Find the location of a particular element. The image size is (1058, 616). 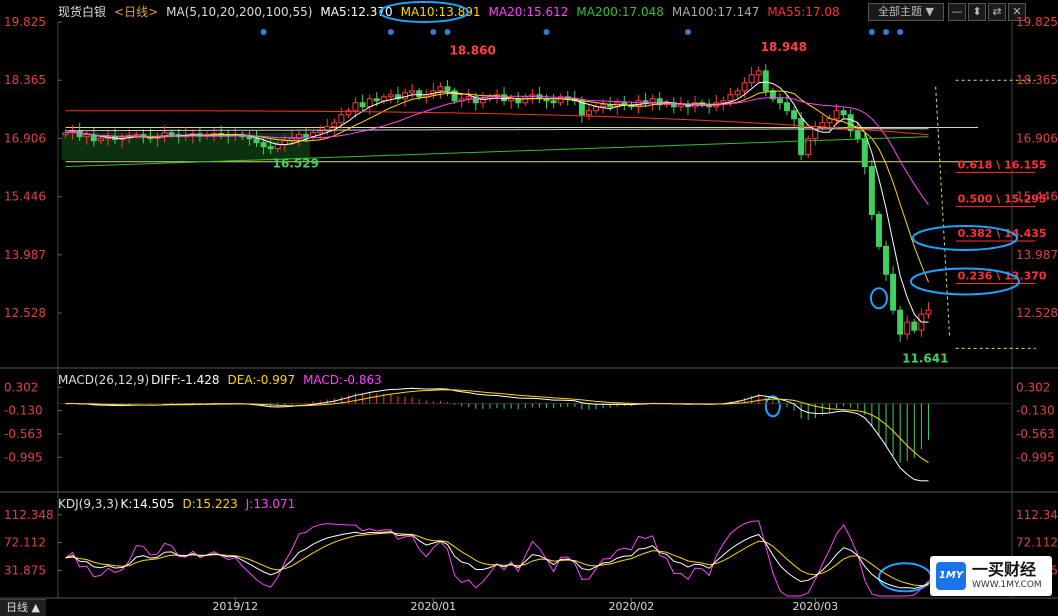

fib-level-label: 0.618 \ 16.155 is located at coordinates (1002, 164).